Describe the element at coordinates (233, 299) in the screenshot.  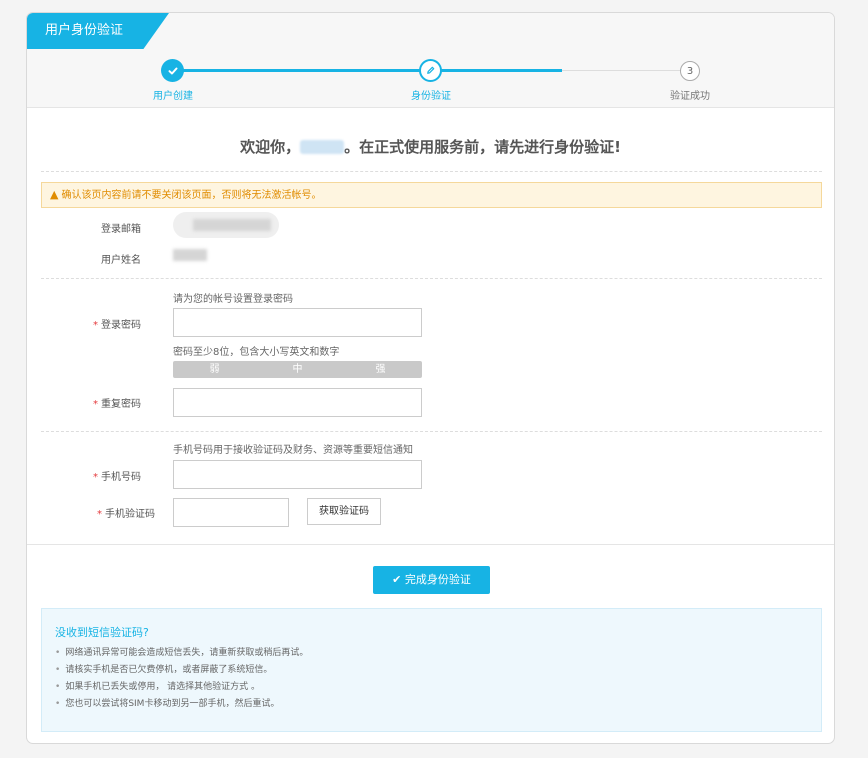
I see `password-hint: 请为您的帐号设置登录密码` at that location.